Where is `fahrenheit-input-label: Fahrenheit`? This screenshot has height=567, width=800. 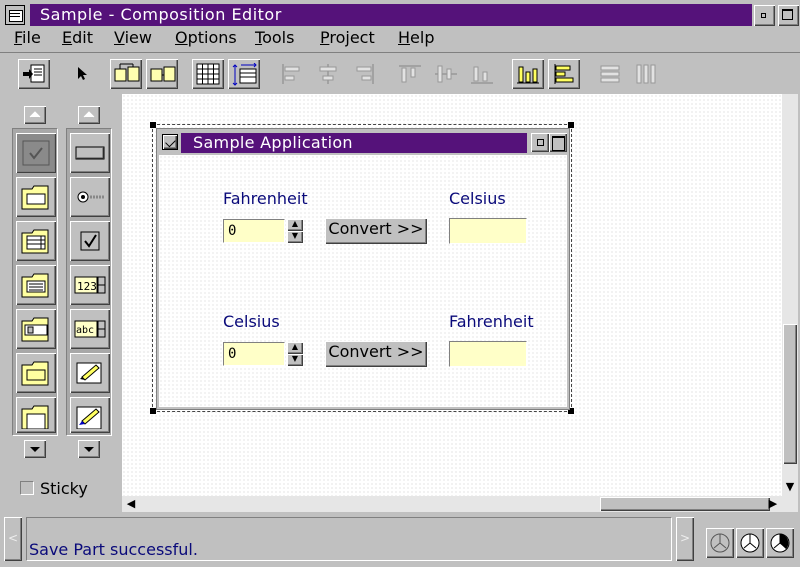 fahrenheit-input-label: Fahrenheit is located at coordinates (265, 198).